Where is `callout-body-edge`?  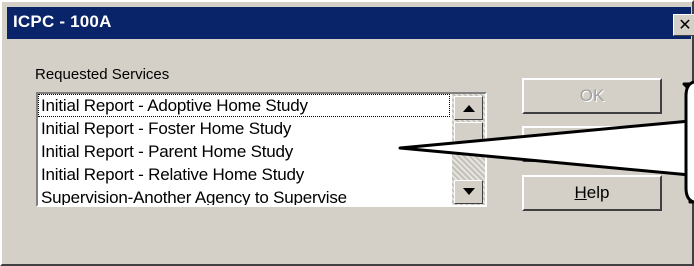 callout-body-edge is located at coordinates (689, 142).